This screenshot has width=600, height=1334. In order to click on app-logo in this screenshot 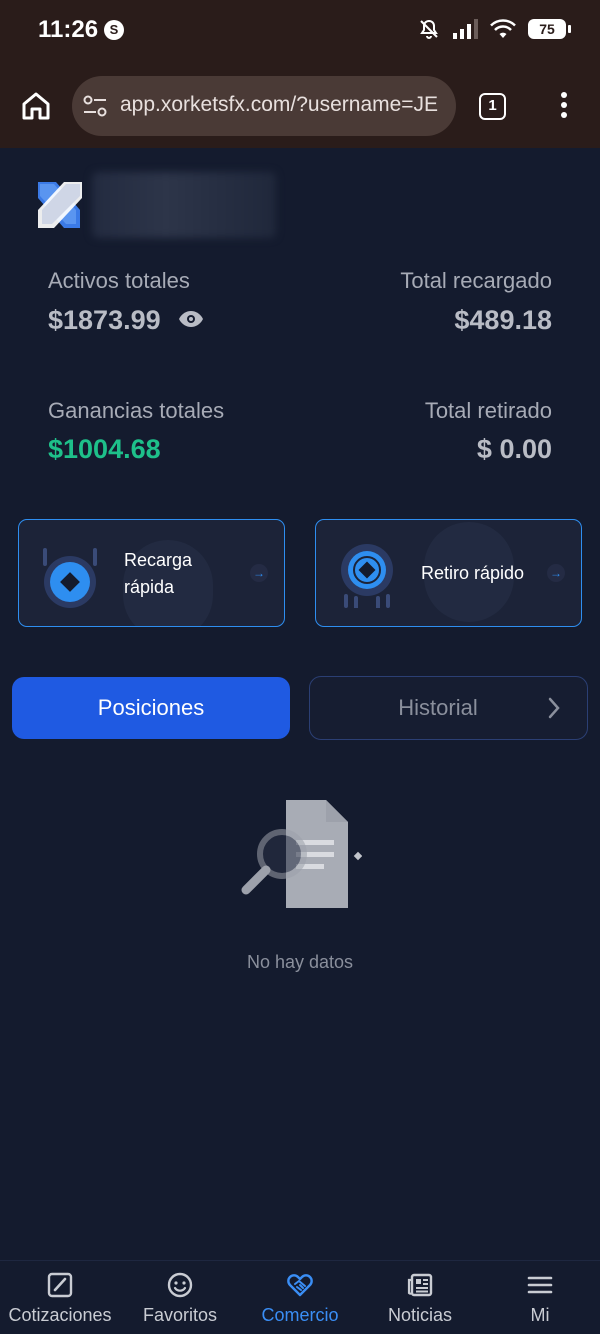, I will do `click(60, 205)`.